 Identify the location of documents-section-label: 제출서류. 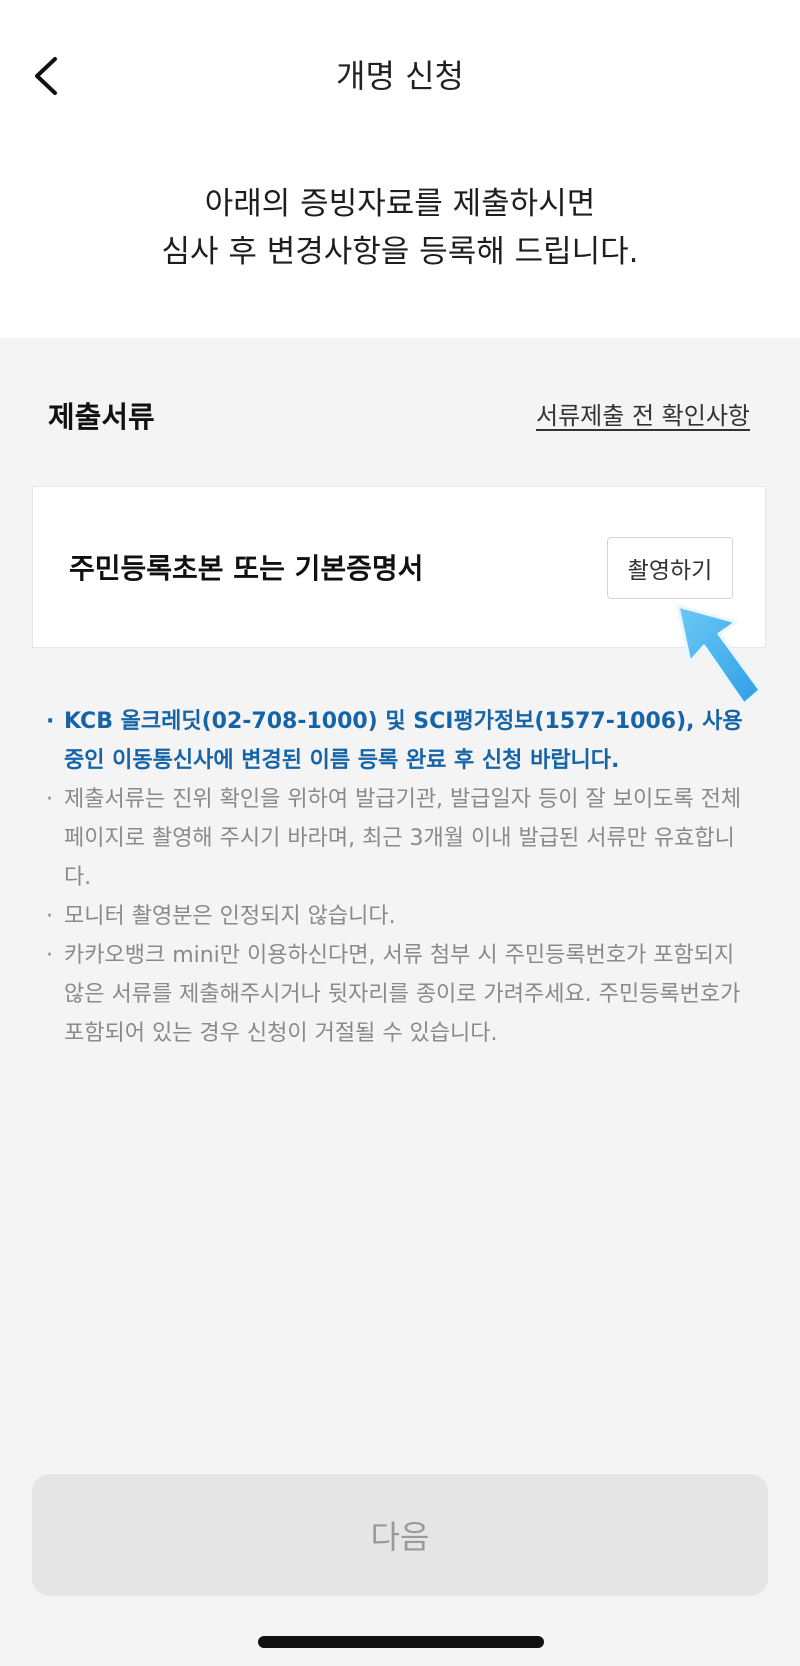
(101, 417).